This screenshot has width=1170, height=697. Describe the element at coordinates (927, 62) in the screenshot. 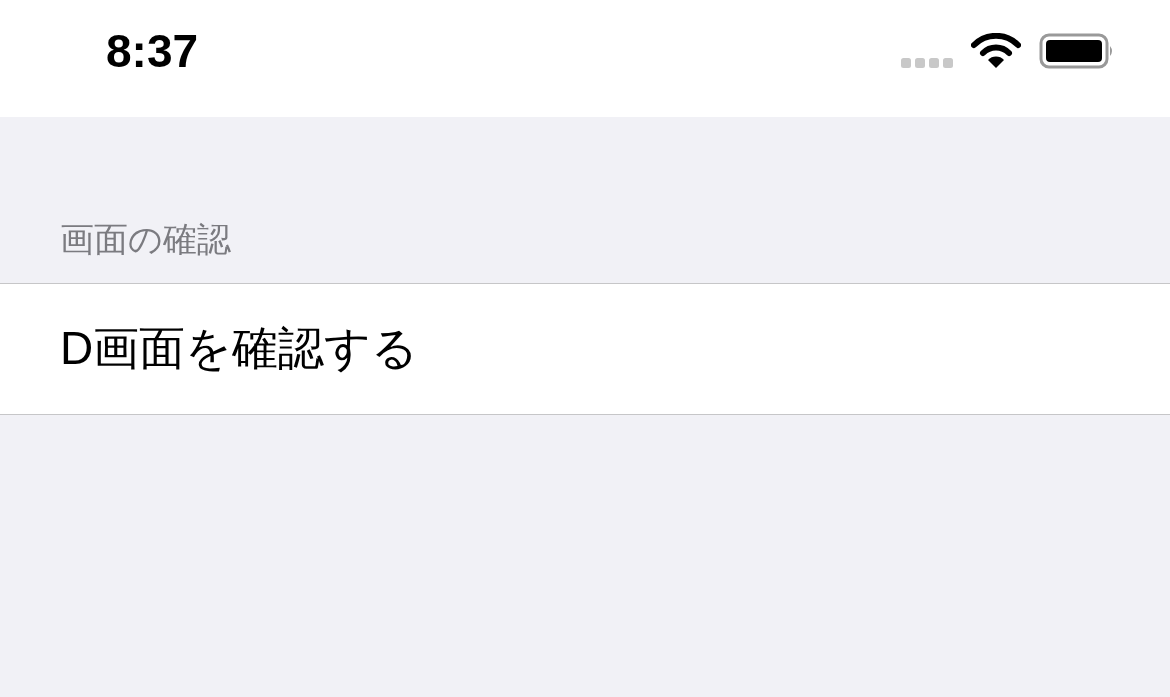

I see `signal-icon` at that location.